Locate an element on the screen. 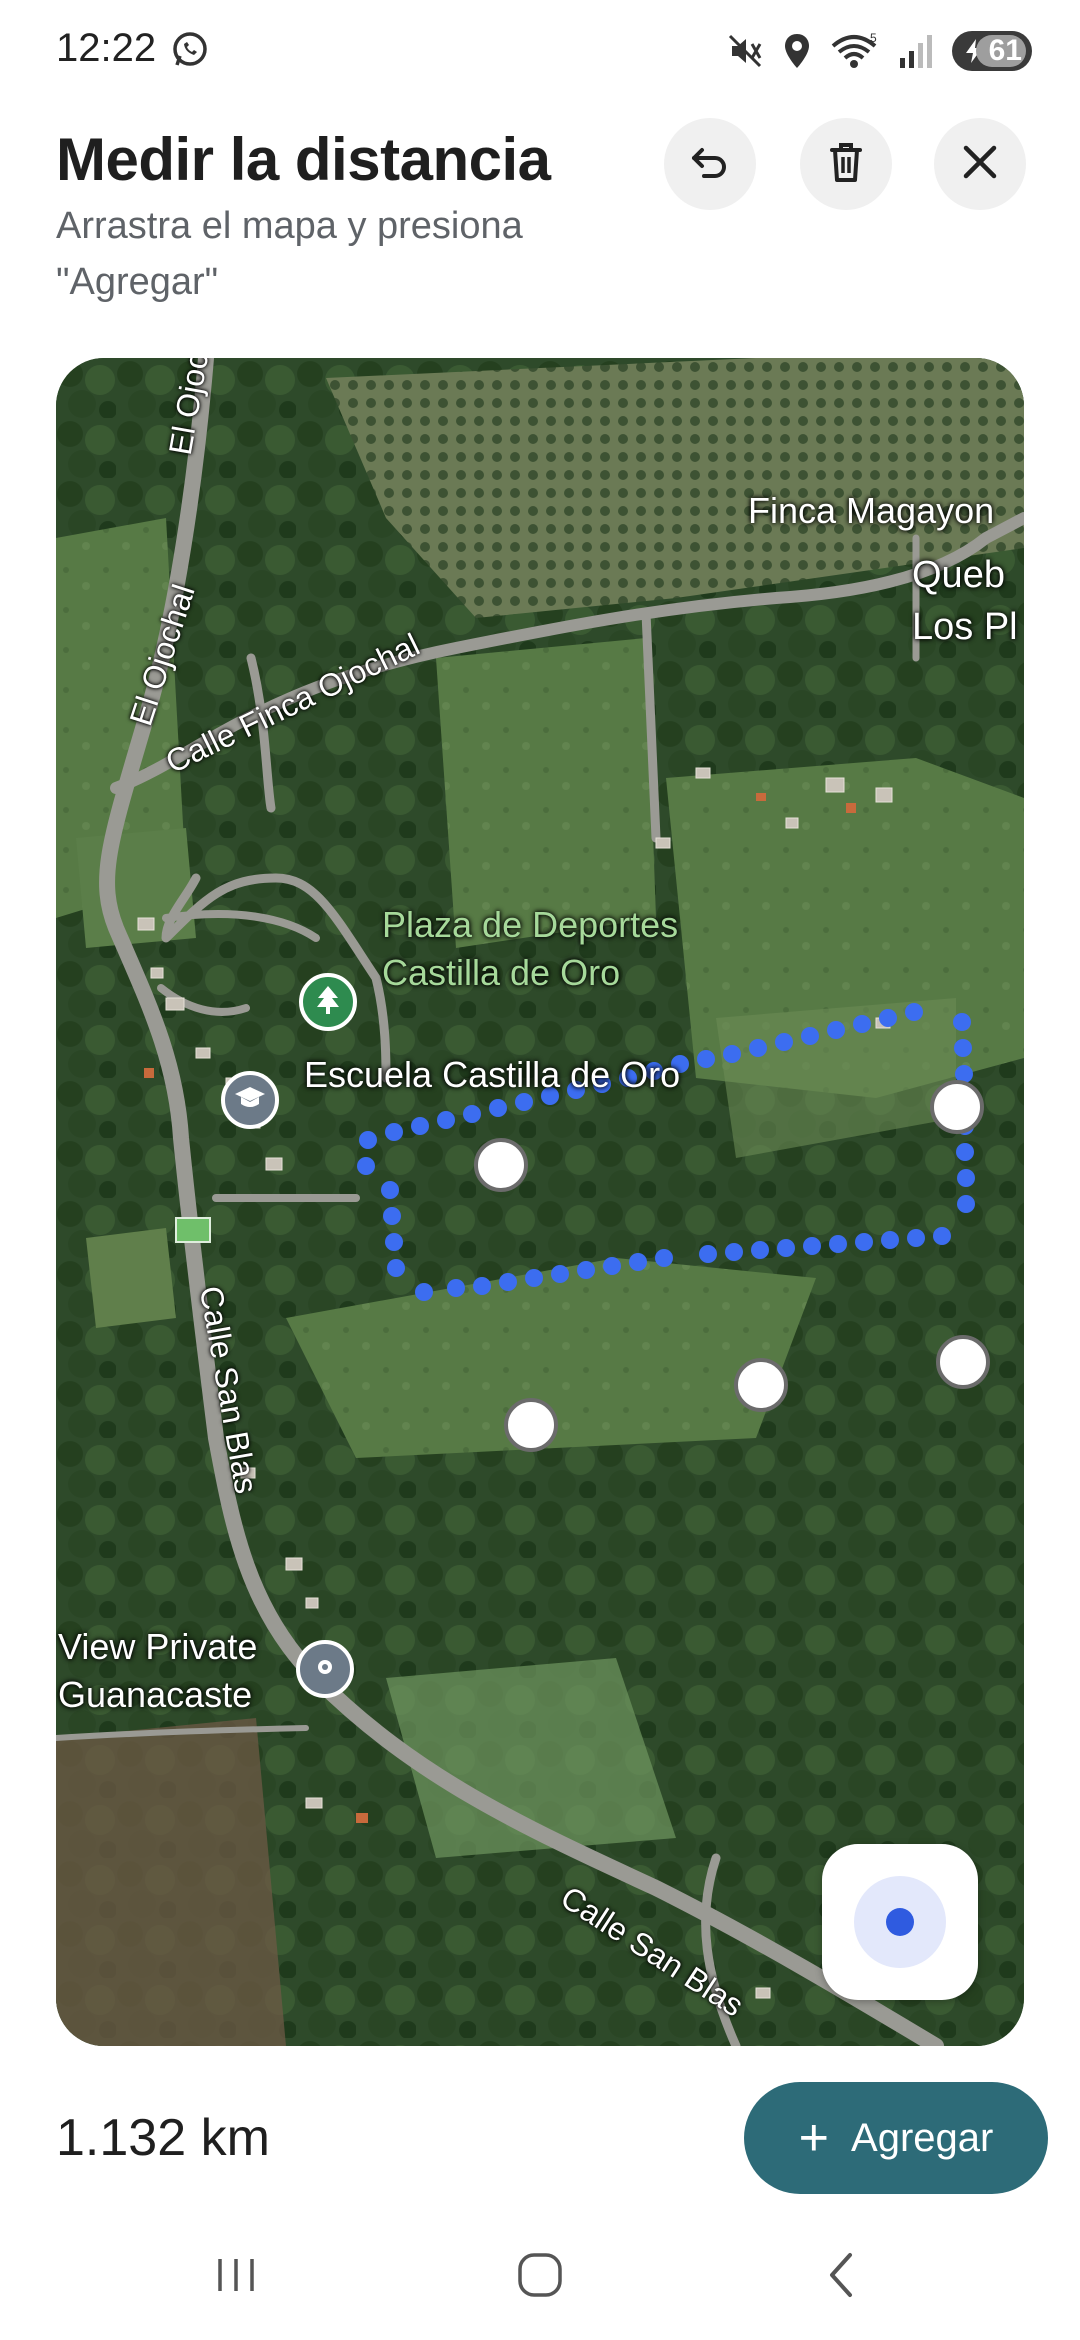 This screenshot has height=2340, width=1080. battery-icon: 61 is located at coordinates (992, 51).